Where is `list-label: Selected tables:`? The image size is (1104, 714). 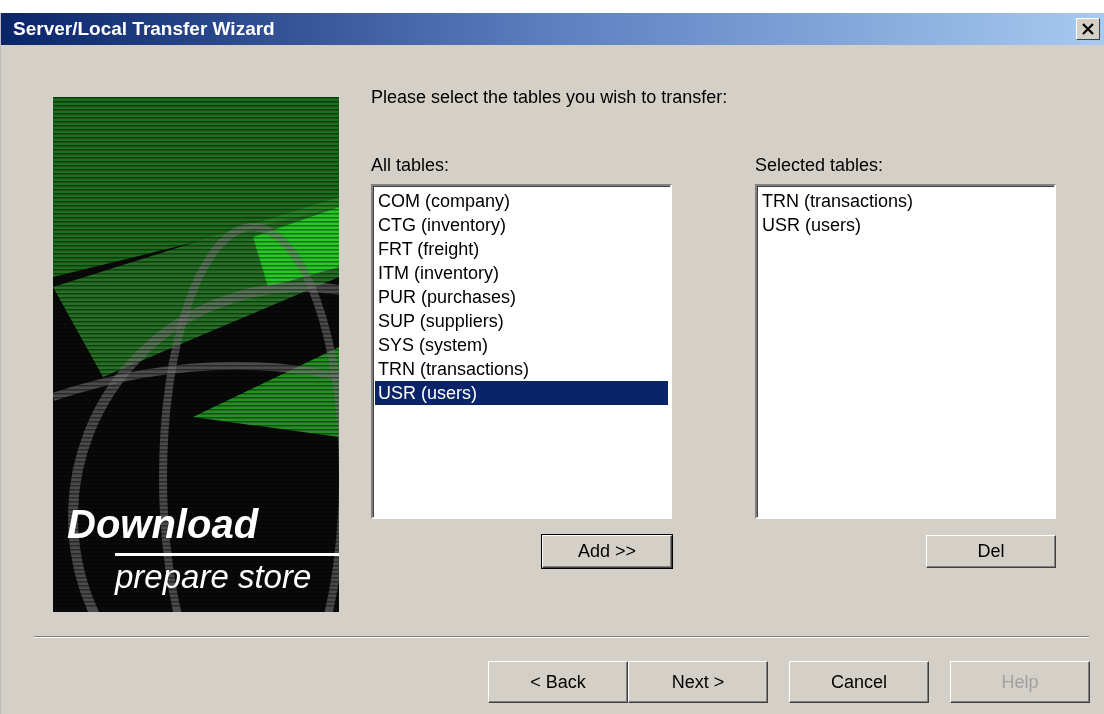
list-label: Selected tables: is located at coordinates (820, 165).